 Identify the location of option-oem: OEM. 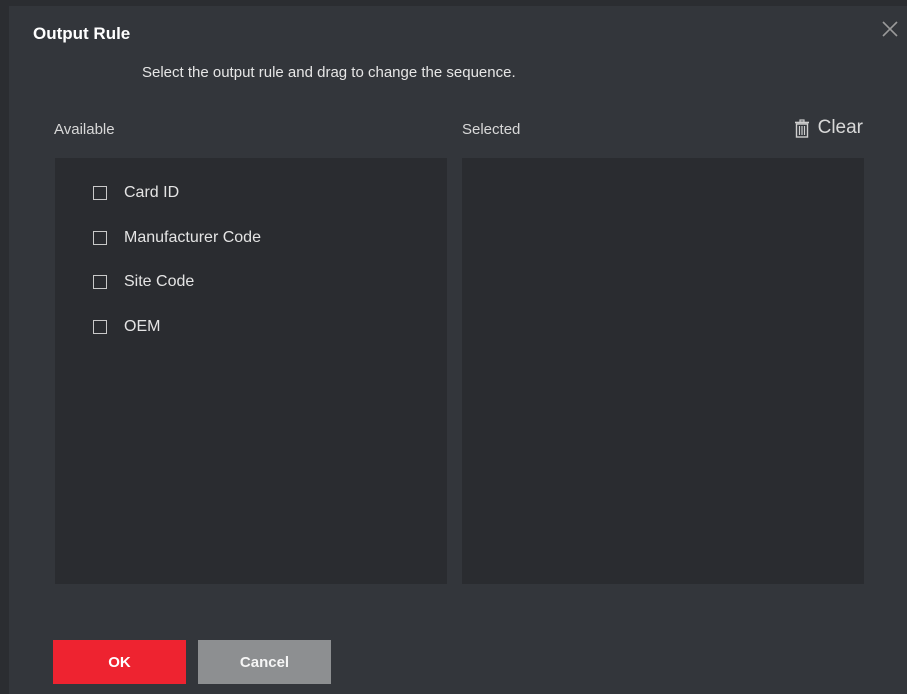
(126, 327).